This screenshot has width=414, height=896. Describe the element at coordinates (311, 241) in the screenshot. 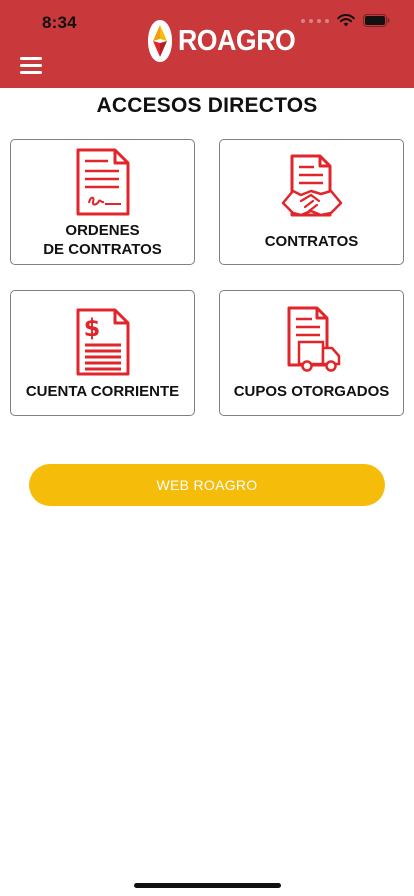

I see `tile-label: CONTRATOS` at that location.